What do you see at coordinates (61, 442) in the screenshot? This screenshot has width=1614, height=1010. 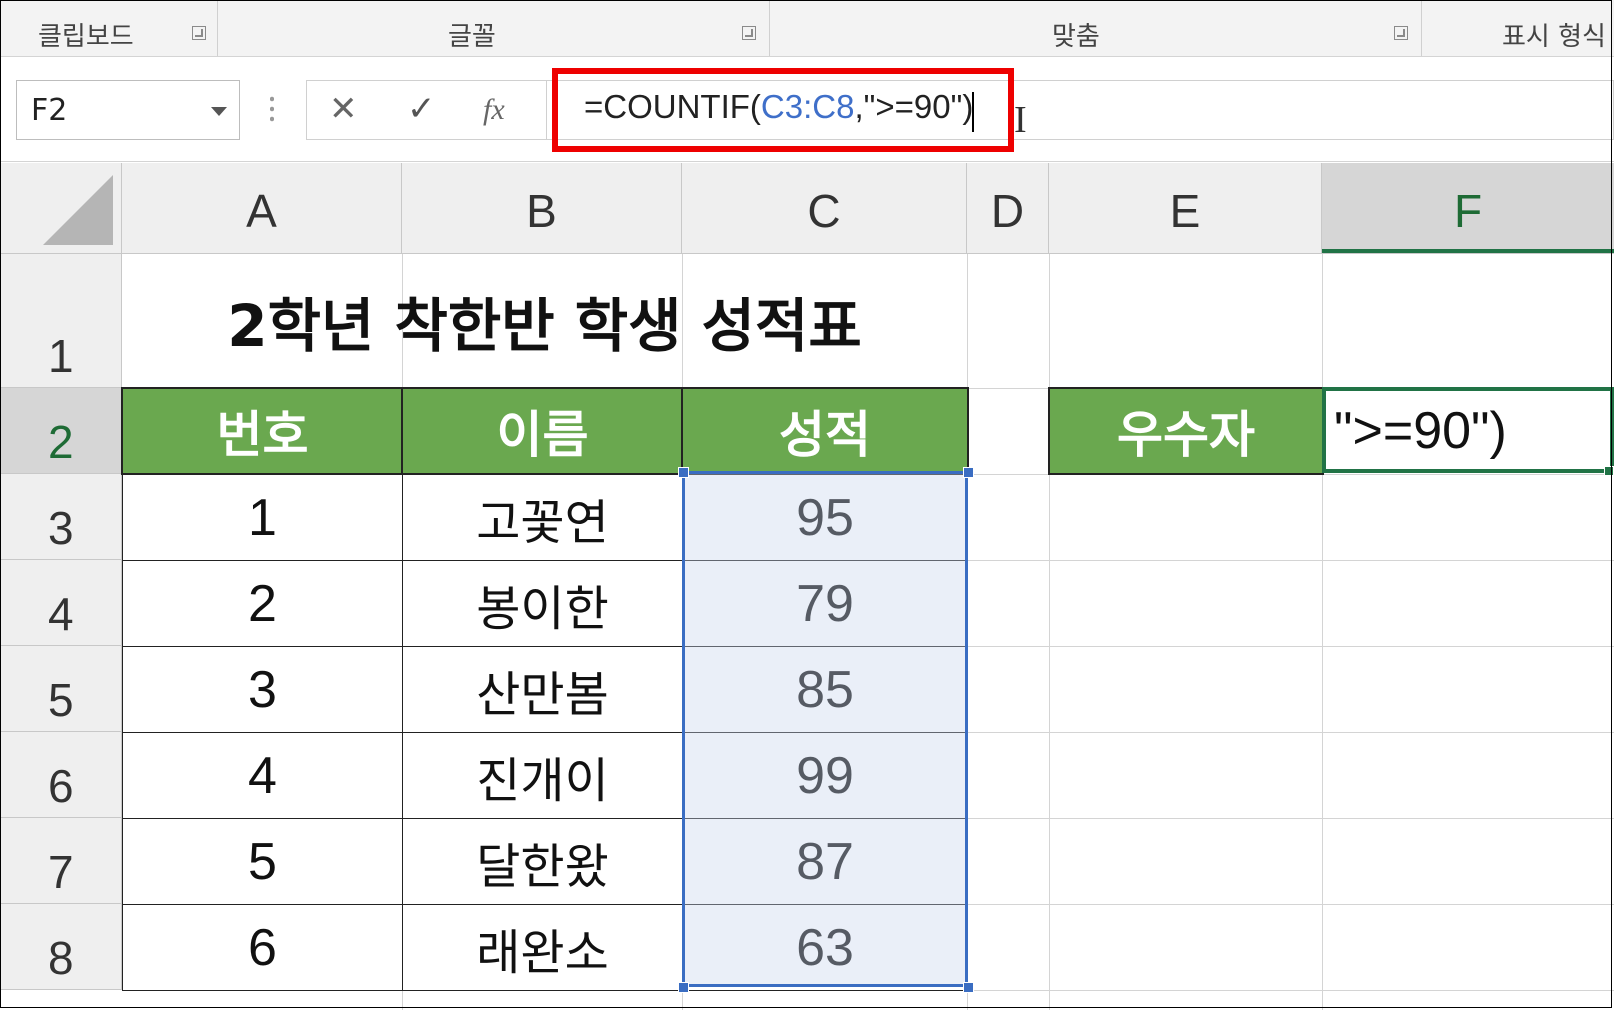 I see `row-header-2-label: 2` at bounding box center [61, 442].